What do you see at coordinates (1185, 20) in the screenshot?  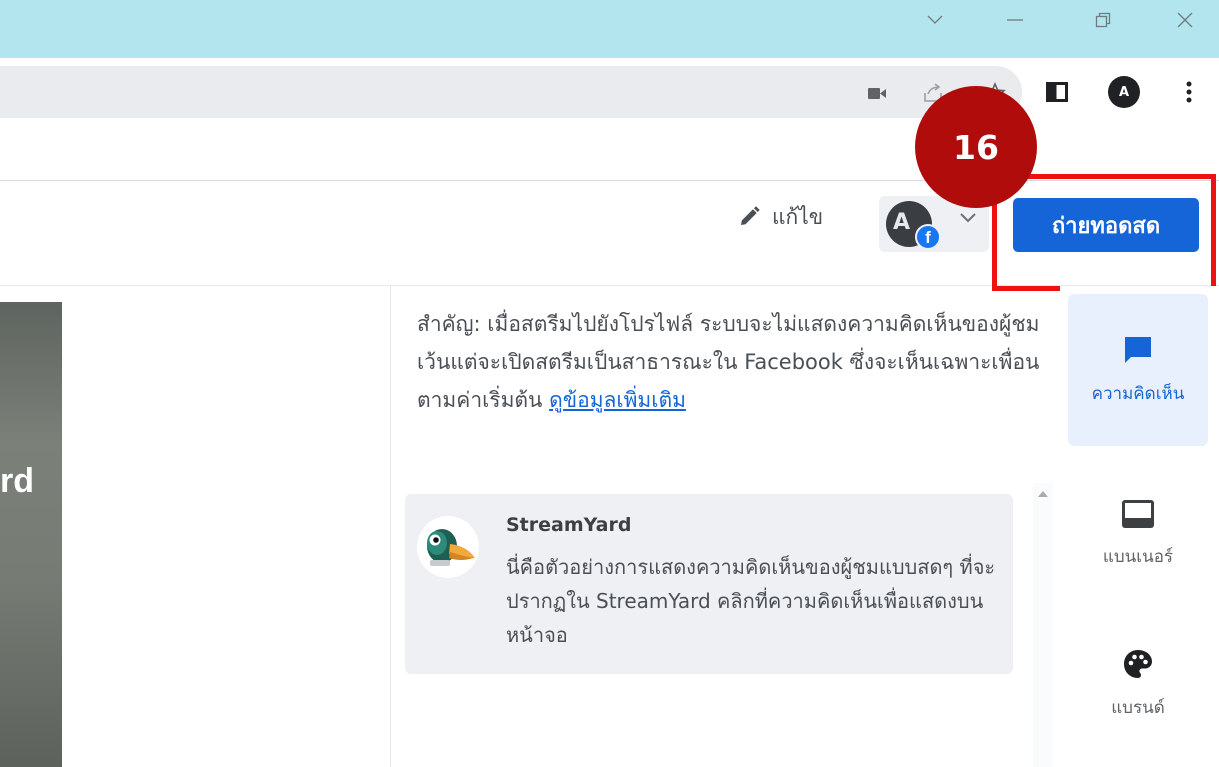 I see `close-button` at bounding box center [1185, 20].